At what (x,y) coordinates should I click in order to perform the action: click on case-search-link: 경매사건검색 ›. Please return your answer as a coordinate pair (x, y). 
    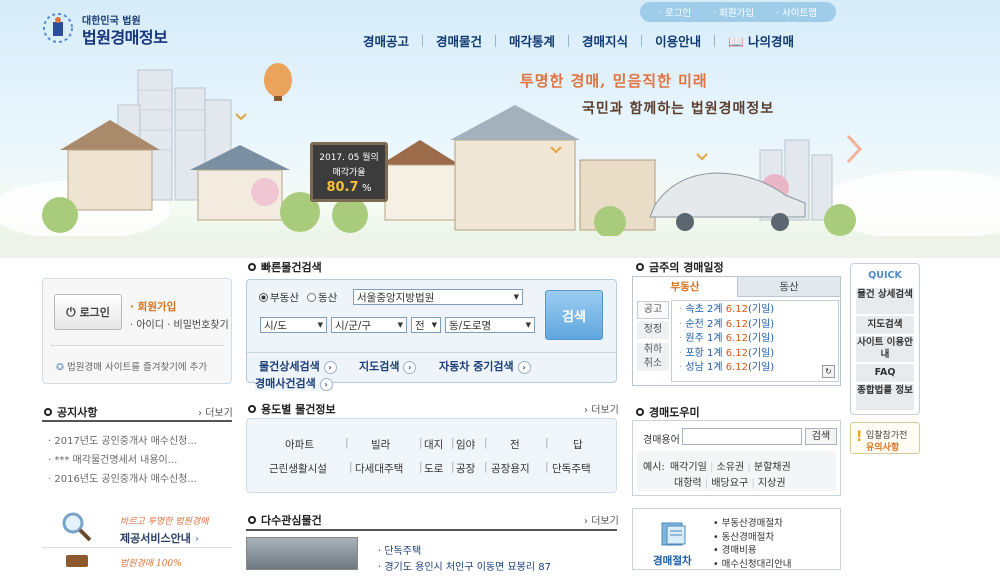
    Looking at the image, I should click on (294, 383).